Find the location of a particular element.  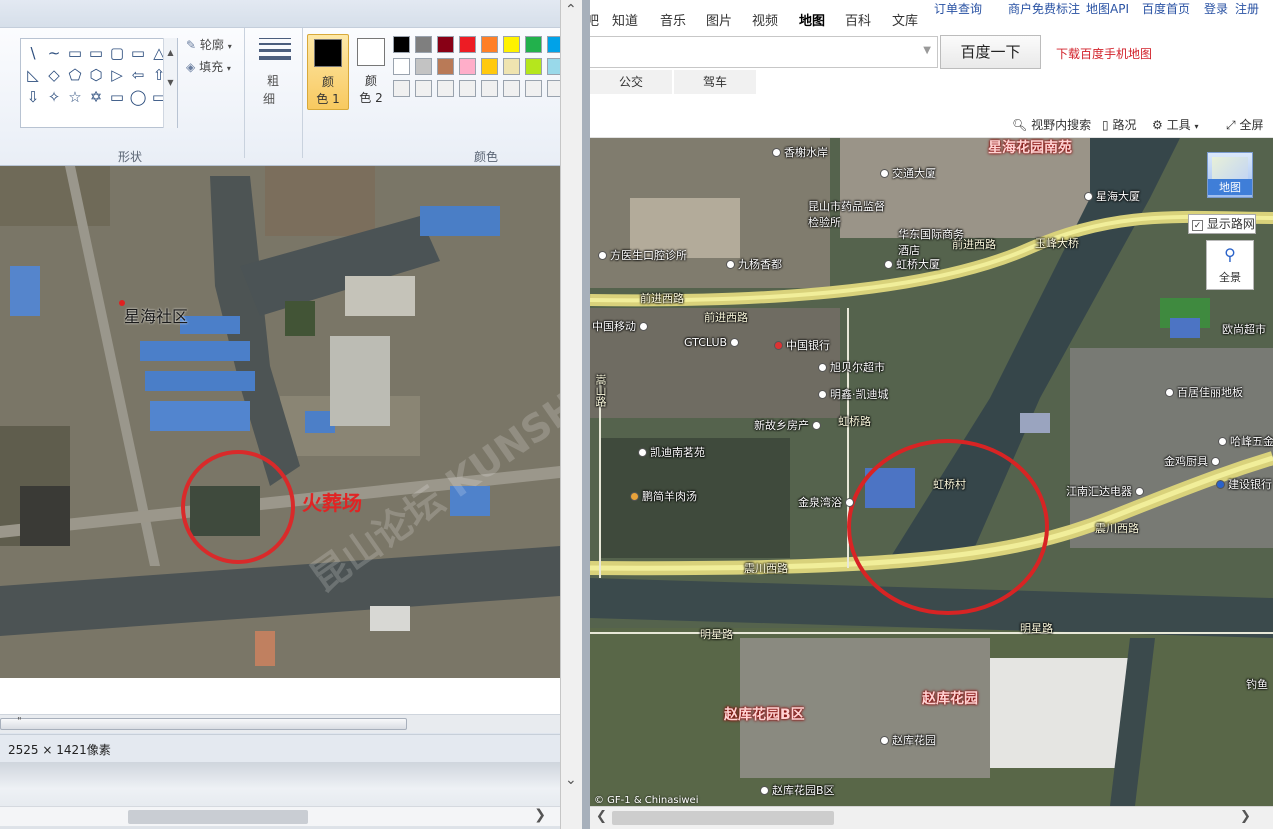

scroll-left-arrow-icon: ❮ is located at coordinates (601, 816).